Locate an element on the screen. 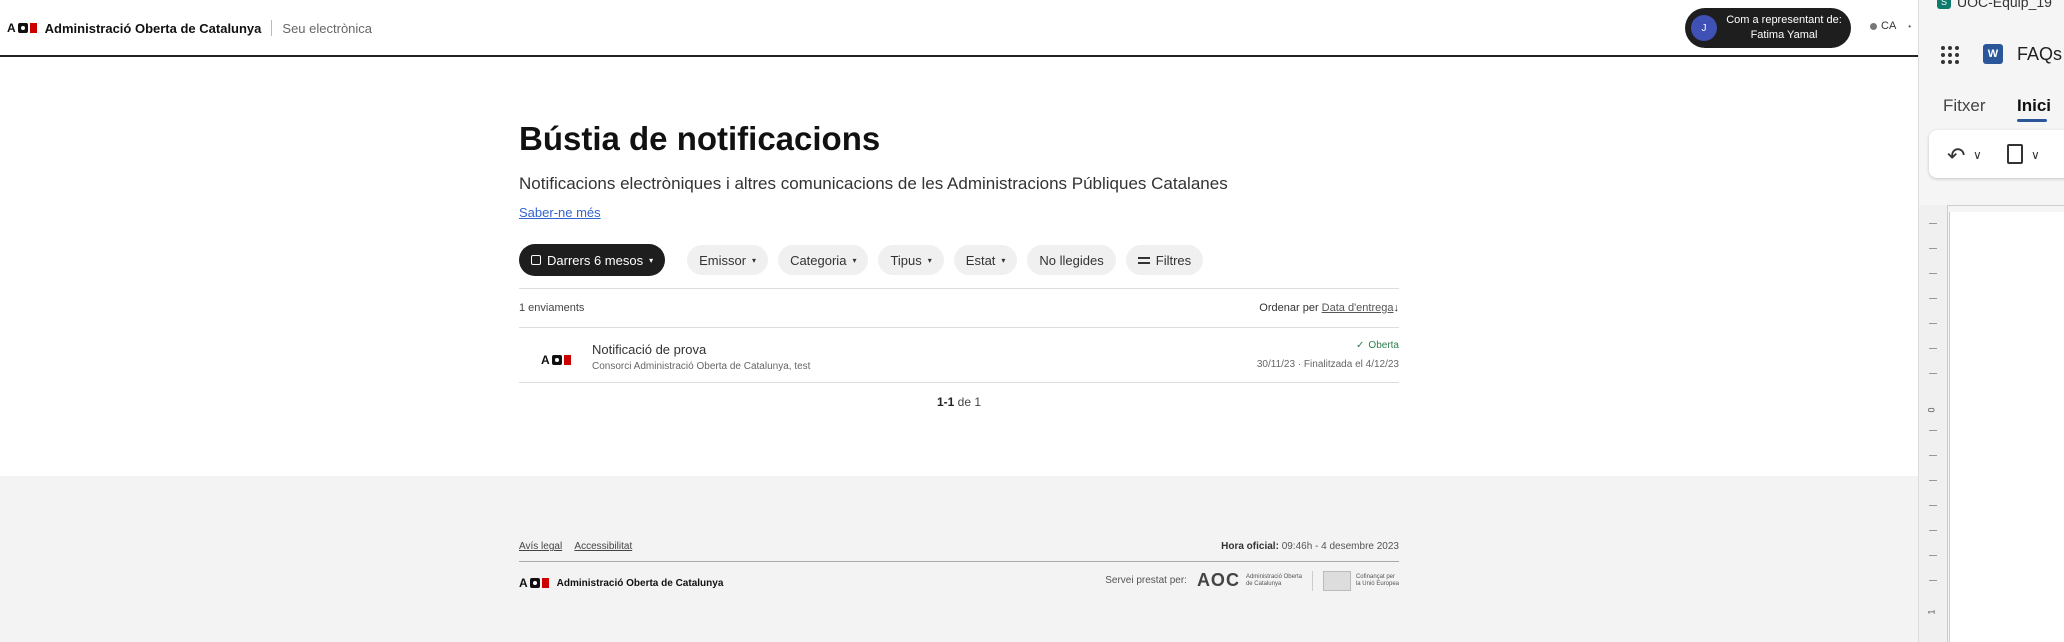 The width and height of the screenshot is (2064, 642). sort-arrow-icon: ↓ is located at coordinates (1397, 308).